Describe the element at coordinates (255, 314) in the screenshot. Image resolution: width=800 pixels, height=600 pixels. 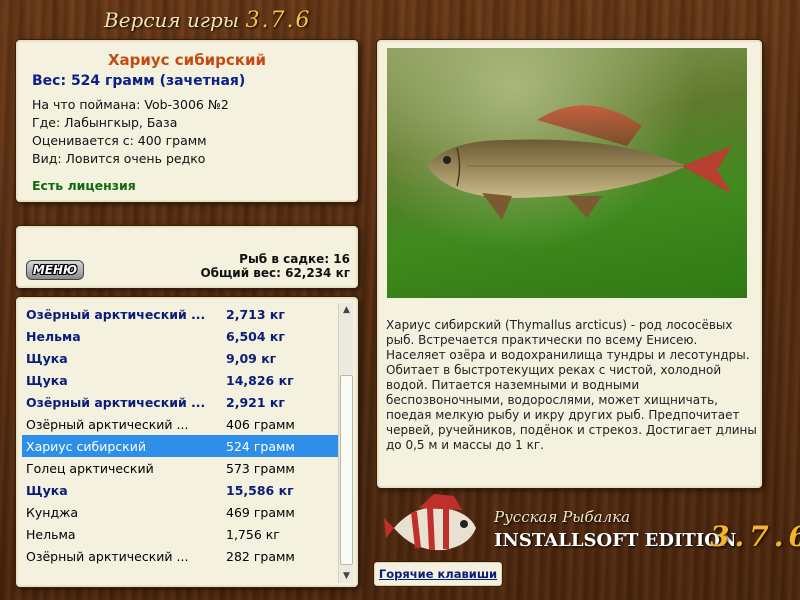
I see `catch-fish-weight: 2,713 кг` at that location.